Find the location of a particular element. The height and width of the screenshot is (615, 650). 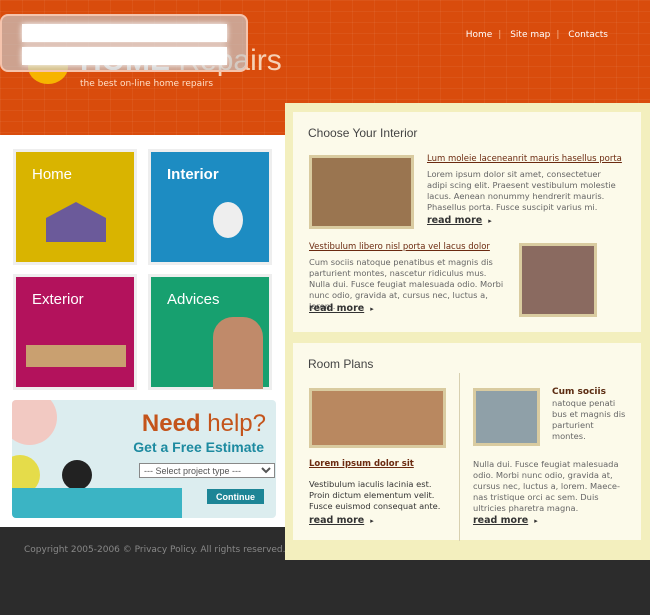

tile-advices: Advices is located at coordinates (210, 332).